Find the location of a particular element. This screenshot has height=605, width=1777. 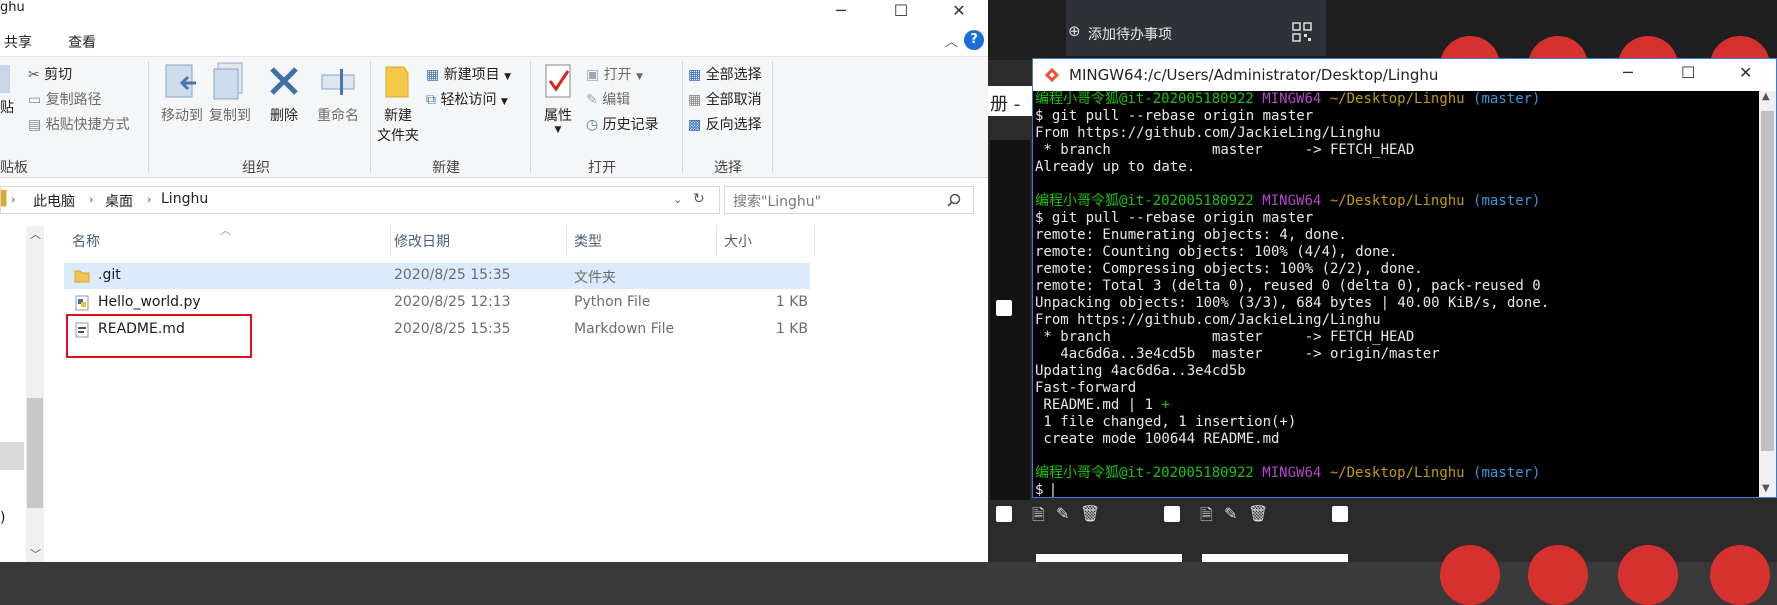

nav-pane-scrollbar-thumb is located at coordinates (35, 453).